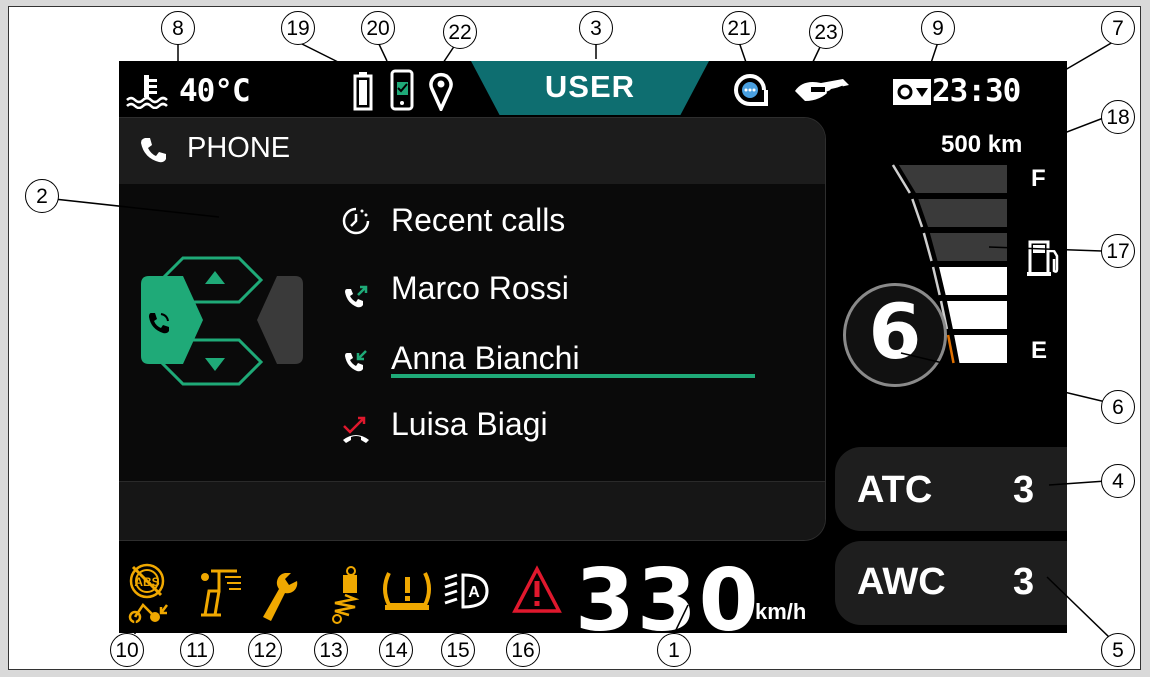 The width and height of the screenshot is (1150, 677). Describe the element at coordinates (1118, 650) in the screenshot. I see `callout-5: 5` at that location.